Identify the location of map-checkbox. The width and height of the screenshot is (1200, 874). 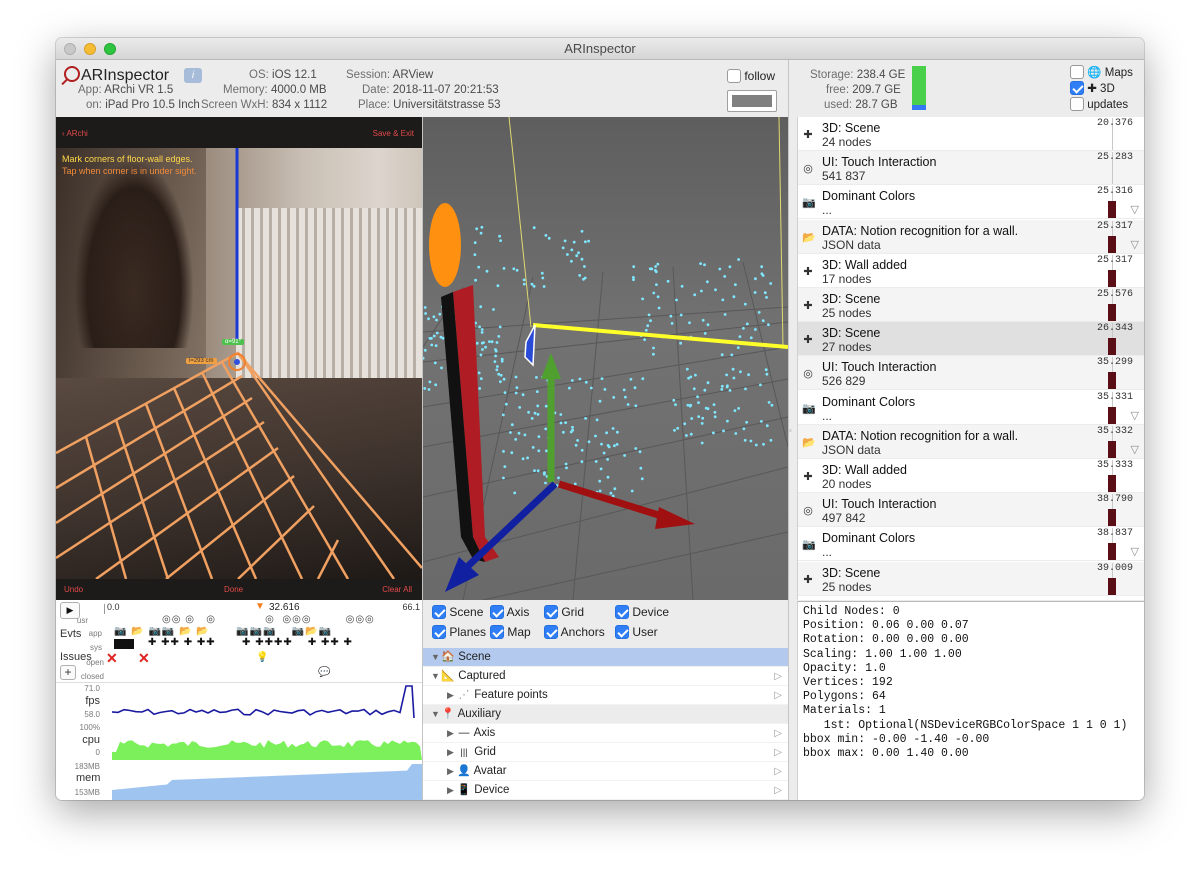
(497, 632).